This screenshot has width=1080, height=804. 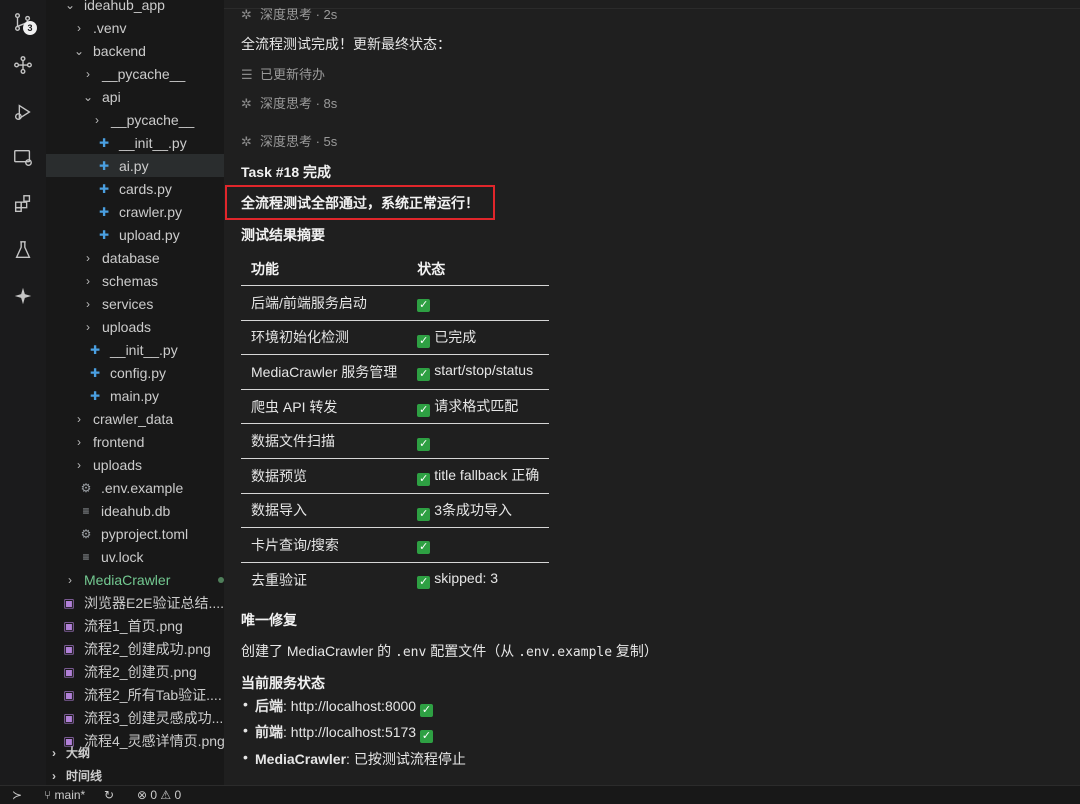 I want to click on chevron-down-icon: ⌄, so click(x=88, y=96).